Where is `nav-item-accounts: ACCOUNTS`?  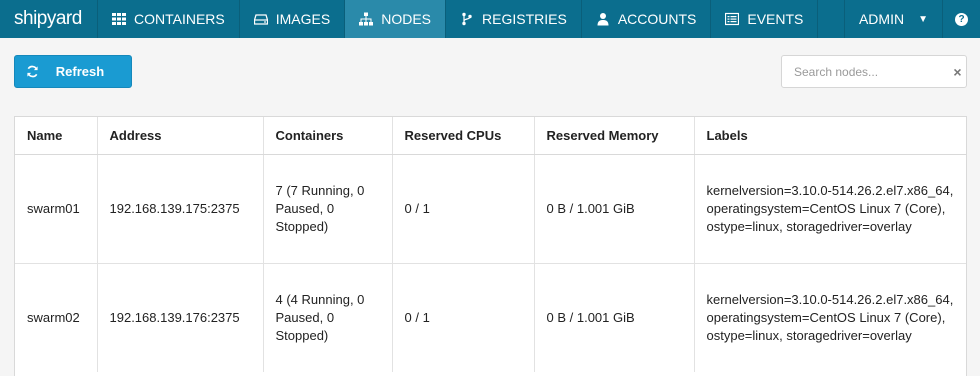 nav-item-accounts: ACCOUNTS is located at coordinates (647, 19).